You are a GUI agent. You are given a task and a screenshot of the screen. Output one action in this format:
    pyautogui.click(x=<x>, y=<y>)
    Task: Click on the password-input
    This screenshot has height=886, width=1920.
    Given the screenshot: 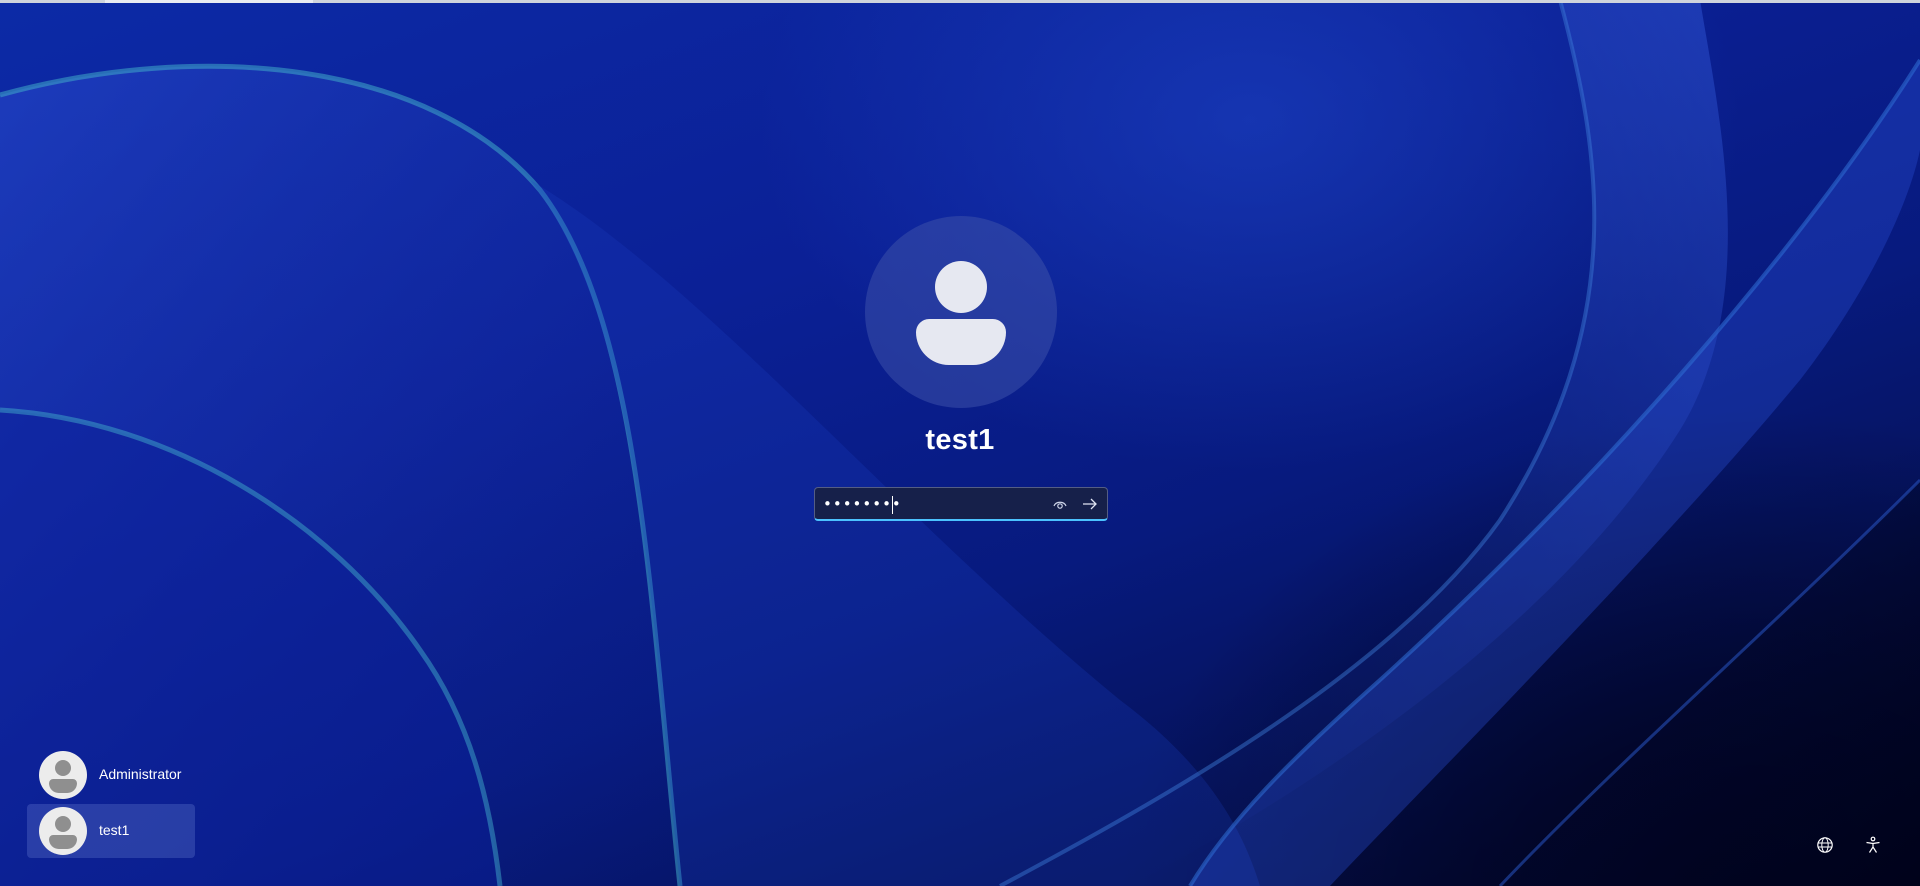 What is the action you would take?
    pyautogui.click(x=928, y=504)
    